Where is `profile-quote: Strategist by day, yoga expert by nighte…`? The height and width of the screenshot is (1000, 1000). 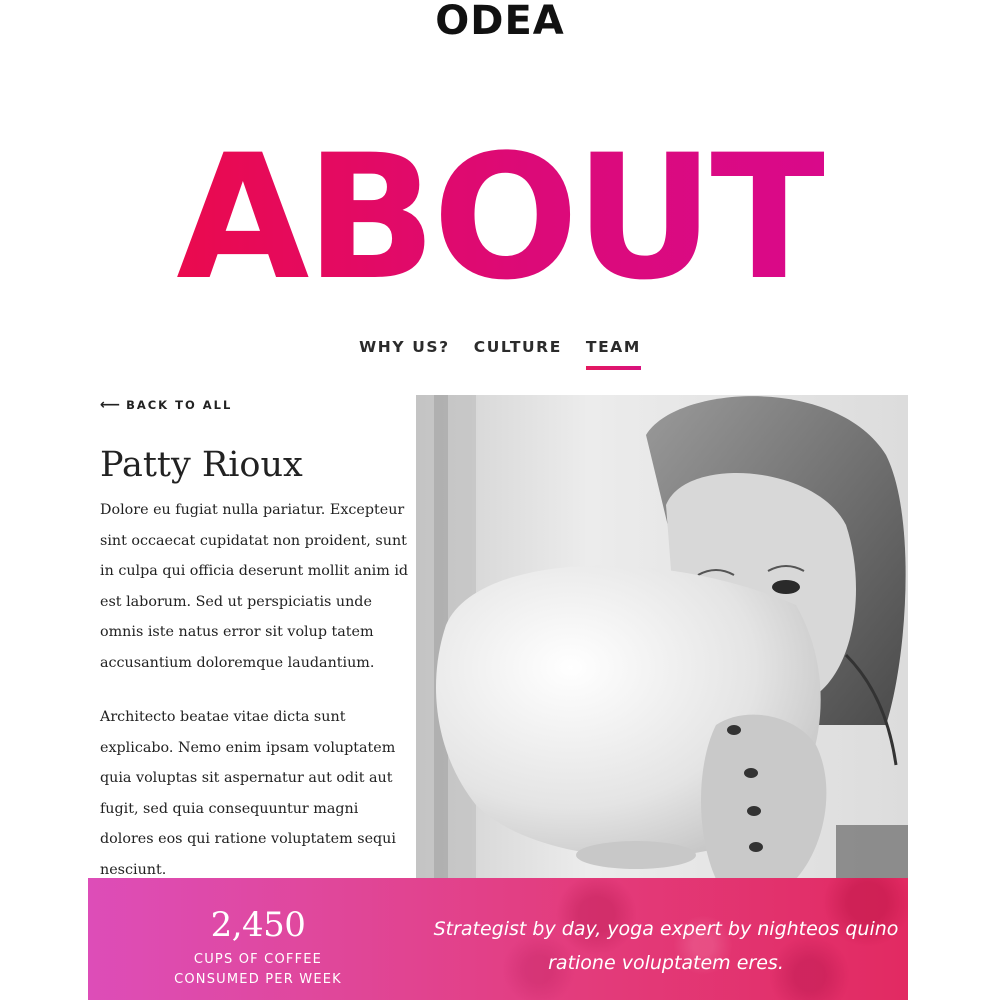
profile-quote: Strategist by day, yoga expert by nighte… is located at coordinates (666, 946).